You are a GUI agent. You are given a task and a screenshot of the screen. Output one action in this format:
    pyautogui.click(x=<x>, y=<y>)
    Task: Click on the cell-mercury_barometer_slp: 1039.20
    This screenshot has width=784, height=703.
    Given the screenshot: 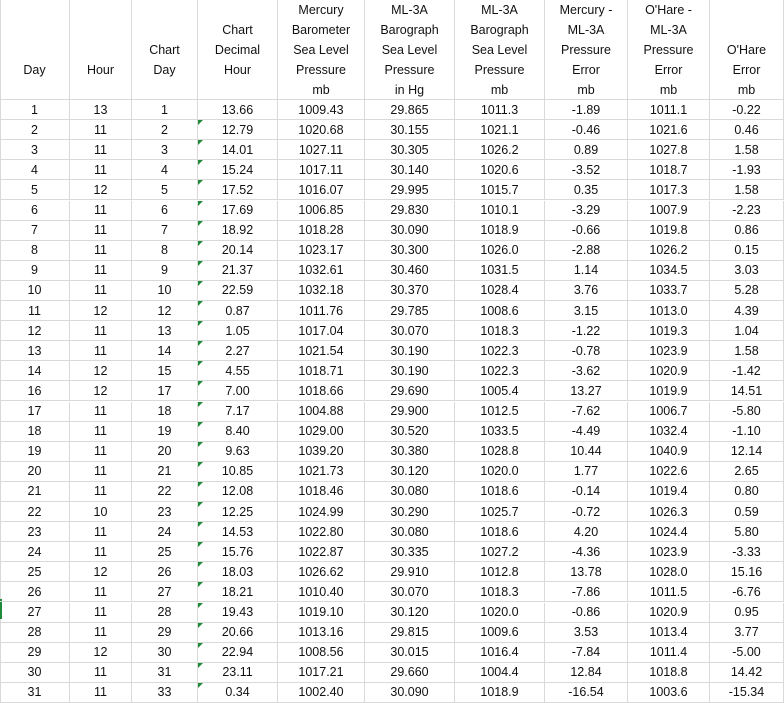 What is the action you would take?
    pyautogui.click(x=321, y=451)
    